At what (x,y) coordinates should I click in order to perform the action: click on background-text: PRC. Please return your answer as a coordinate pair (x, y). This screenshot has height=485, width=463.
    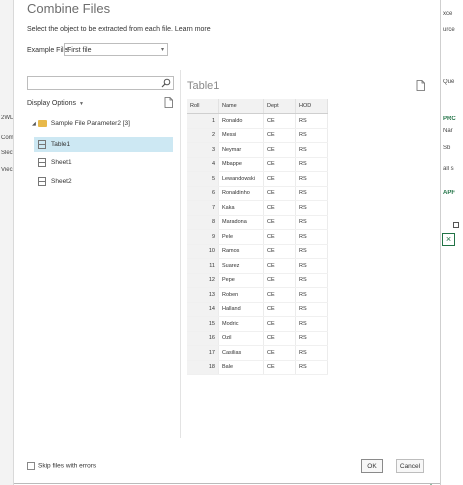
    Looking at the image, I should click on (449, 119).